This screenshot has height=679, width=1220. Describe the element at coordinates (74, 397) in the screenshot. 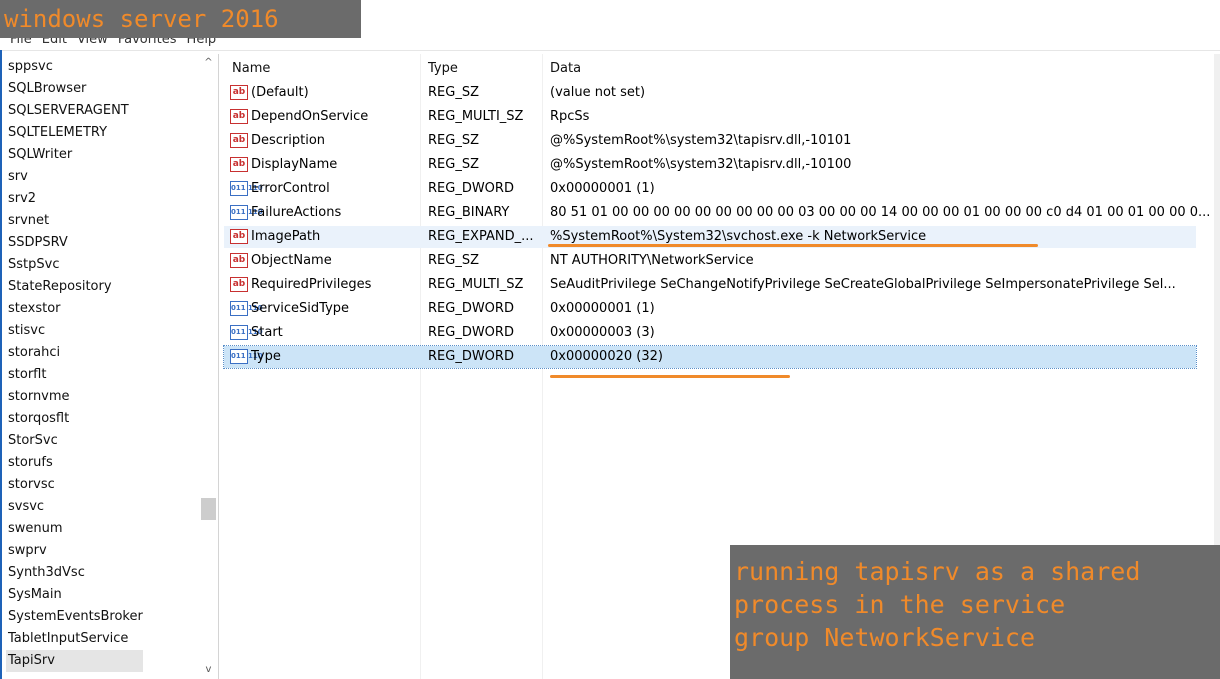

I see `tree-node: stornvme` at that location.